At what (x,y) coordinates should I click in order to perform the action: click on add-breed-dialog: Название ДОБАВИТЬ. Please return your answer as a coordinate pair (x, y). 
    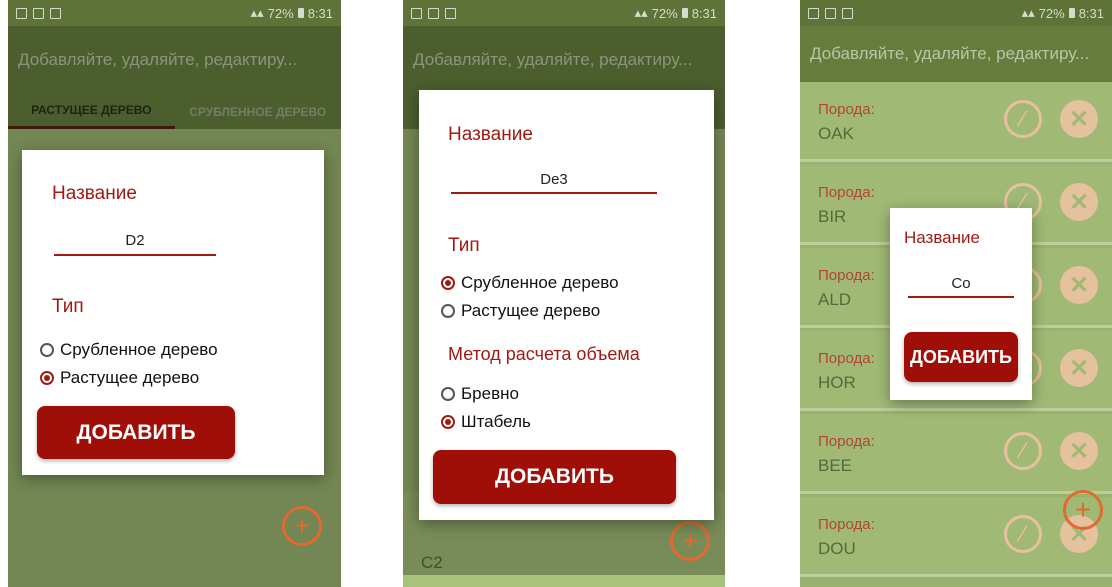
    Looking at the image, I should click on (961, 304).